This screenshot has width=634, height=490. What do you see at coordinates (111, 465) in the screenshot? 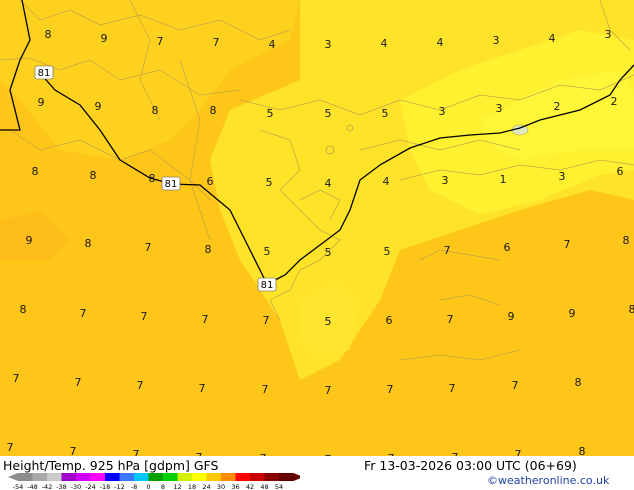
I see `map-title: Height/Temp. 925 hPa [gdpm] GFS` at bounding box center [111, 465].